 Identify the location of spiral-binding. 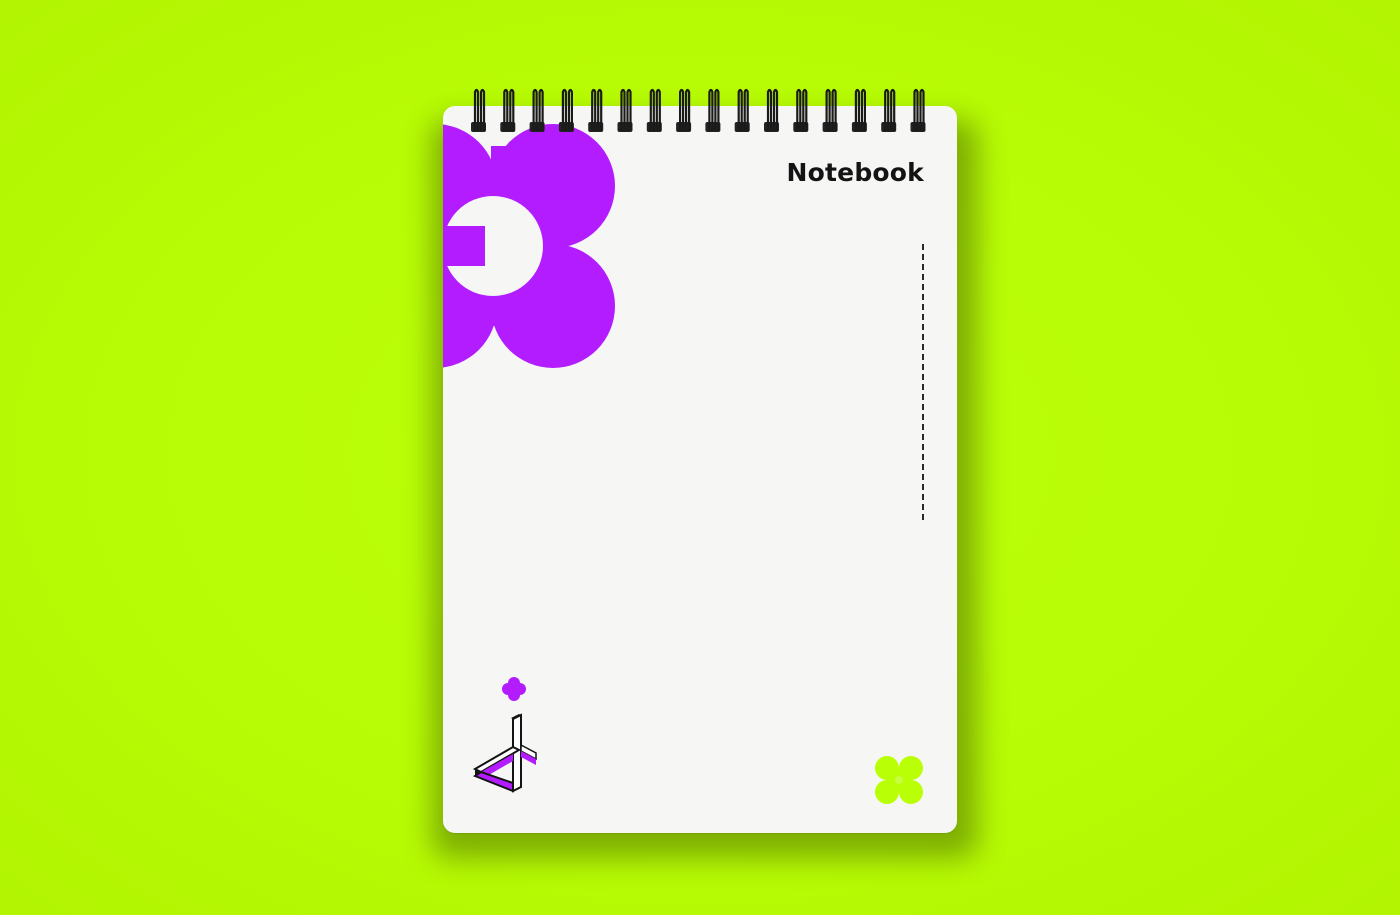
(698, 110).